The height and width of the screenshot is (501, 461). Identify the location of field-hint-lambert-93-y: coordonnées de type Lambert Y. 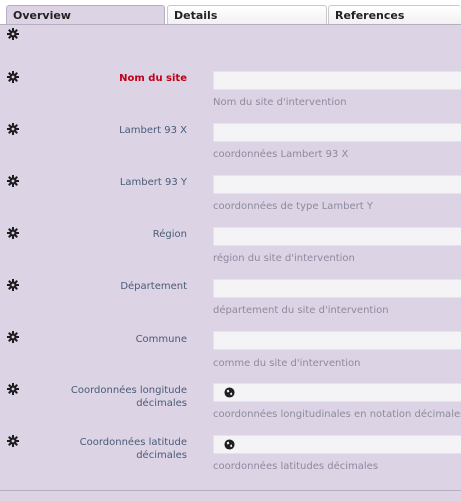
(293, 206).